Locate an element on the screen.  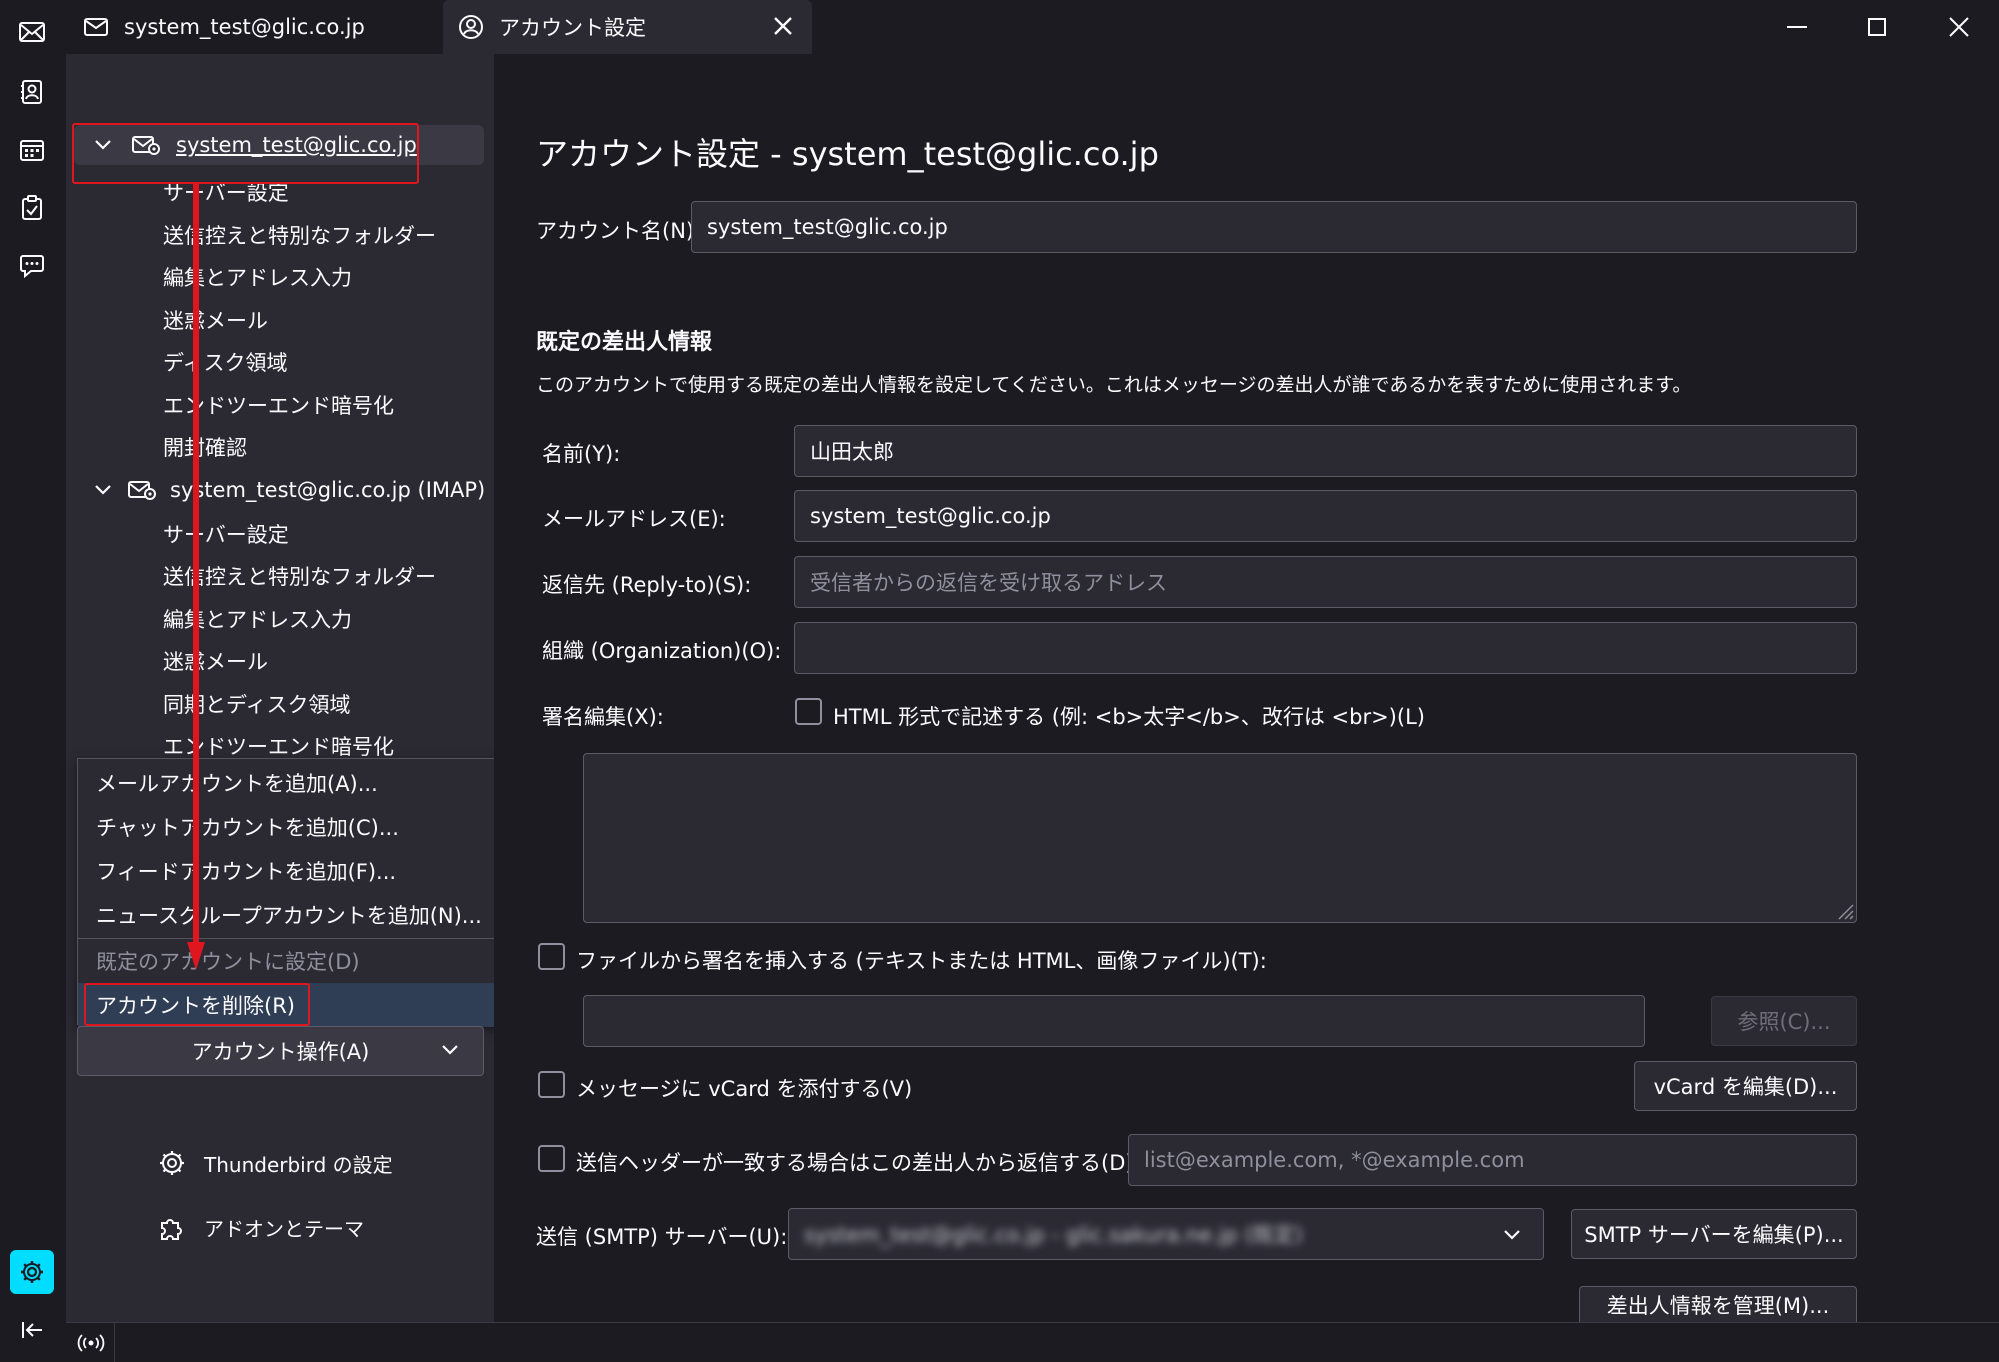
collapse-toolbar-icon is located at coordinates (32, 1330).